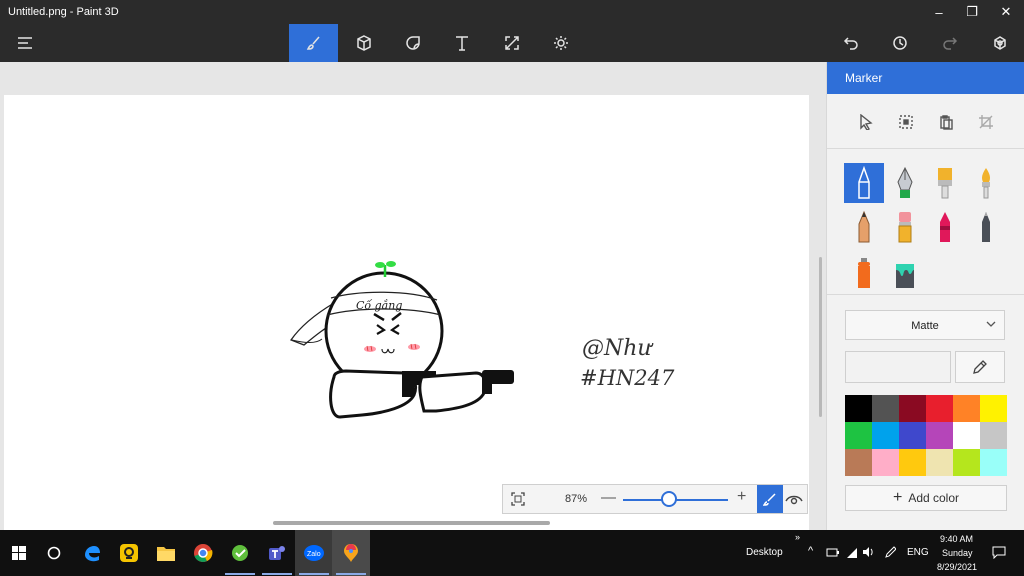 This screenshot has height=576, width=1024. Describe the element at coordinates (898, 367) in the screenshot. I see `current-color-swatch` at that location.